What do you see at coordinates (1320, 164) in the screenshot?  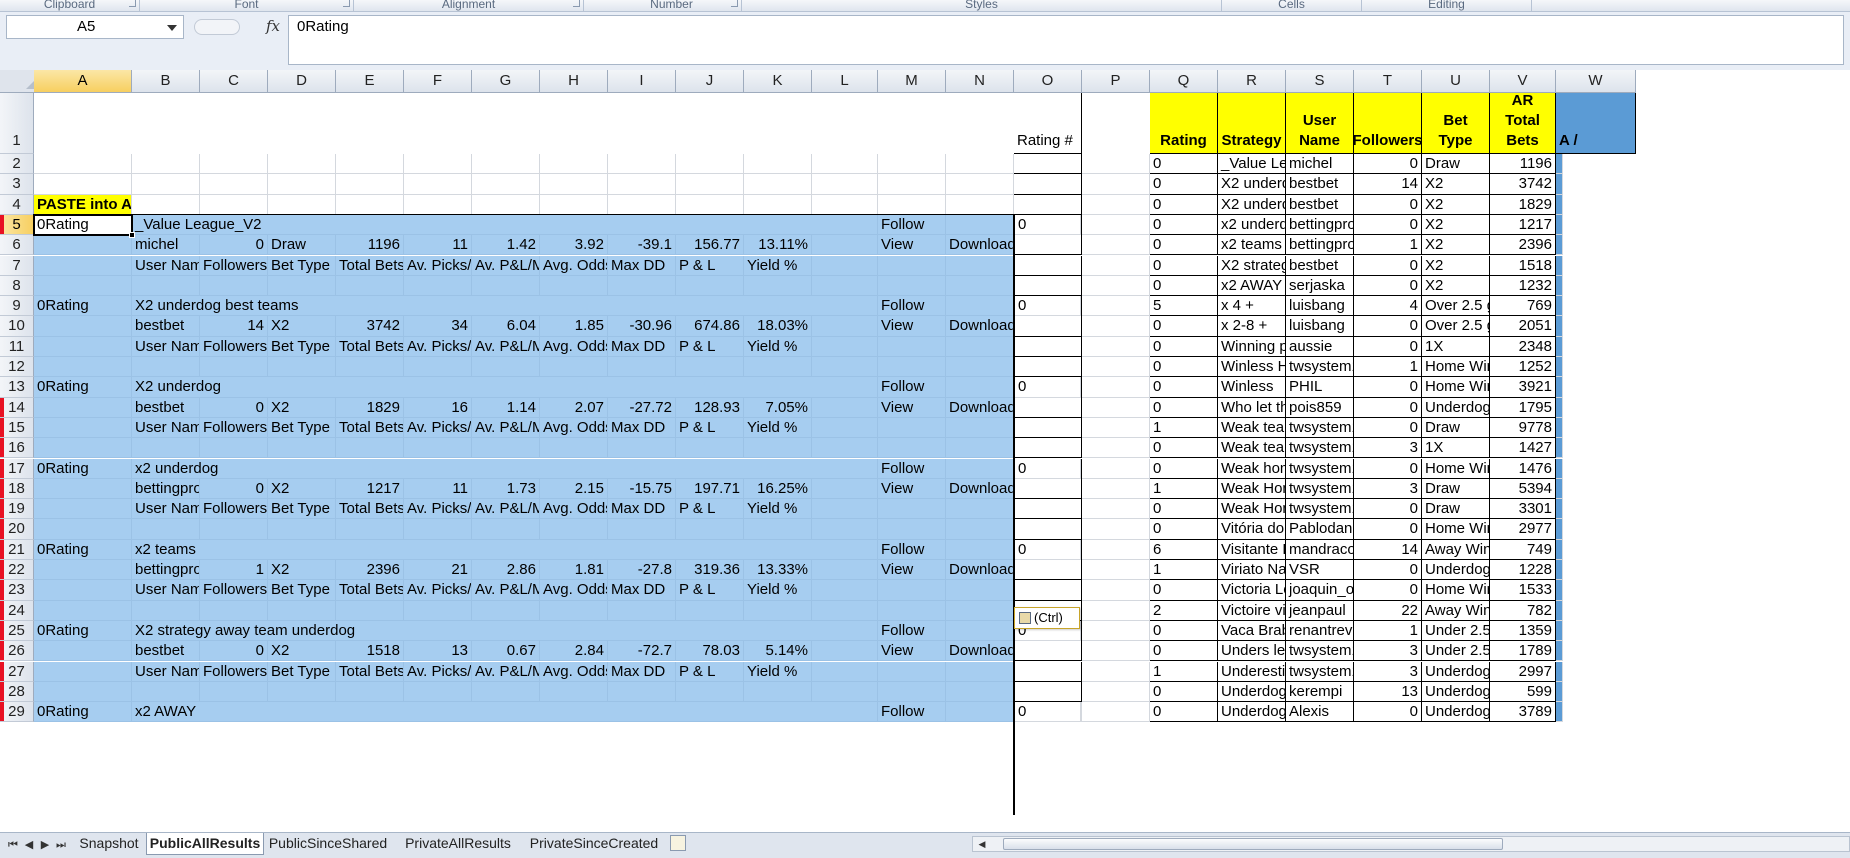 I see `summary-cell-s: michel` at bounding box center [1320, 164].